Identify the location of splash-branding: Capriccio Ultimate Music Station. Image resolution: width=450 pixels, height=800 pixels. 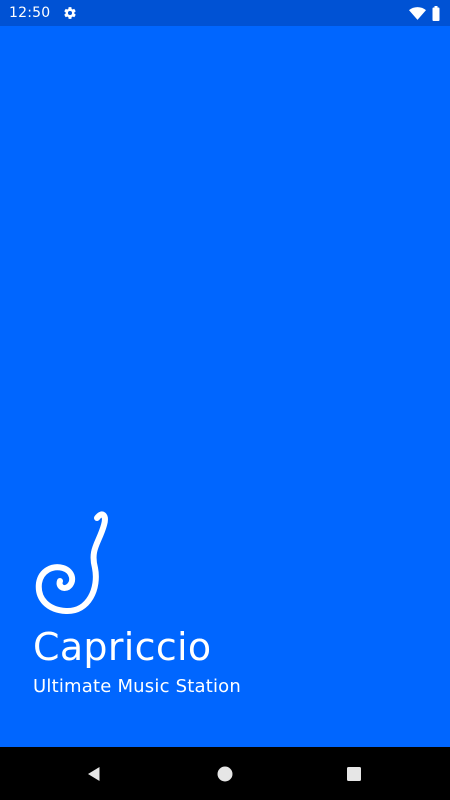
(137, 604).